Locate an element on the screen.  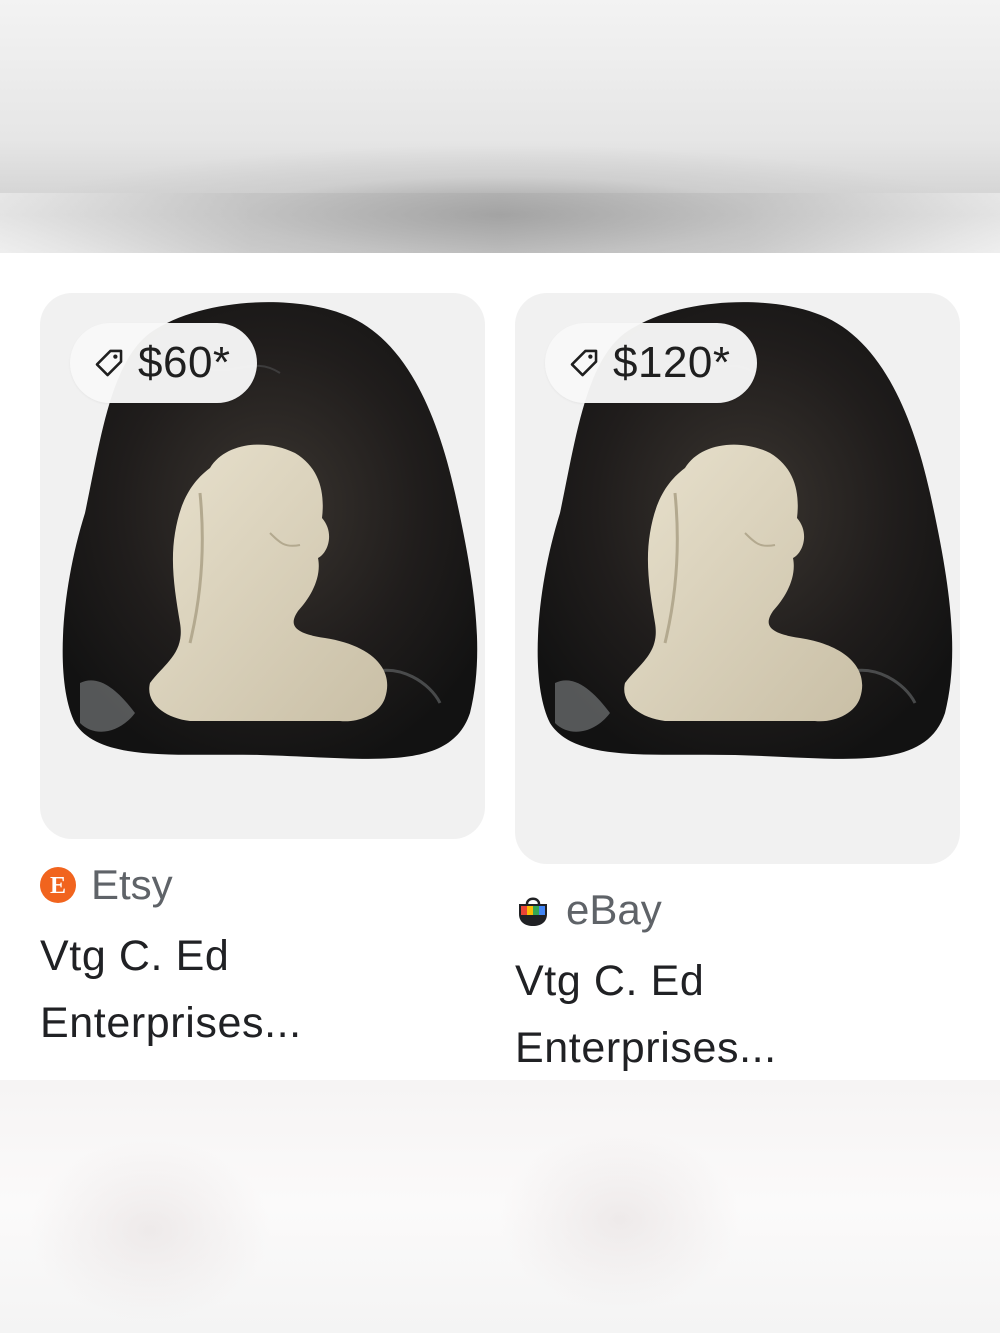
price-text: $60* is located at coordinates (184, 362).